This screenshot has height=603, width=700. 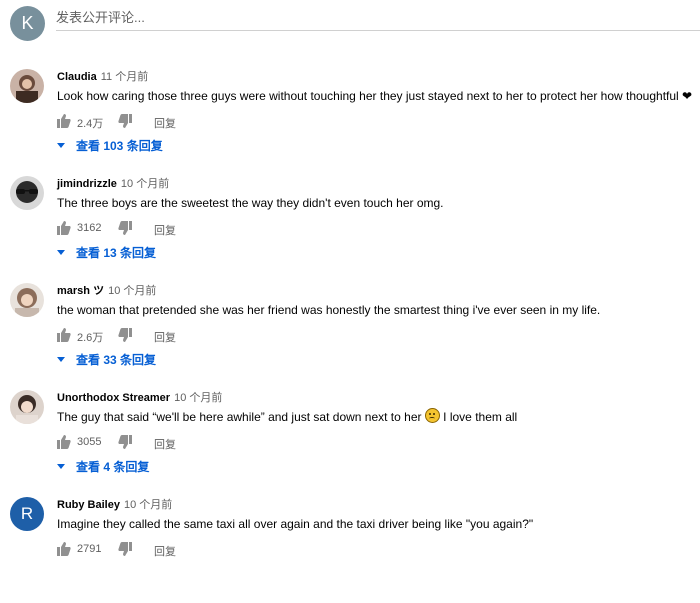 I want to click on comment-body-continued: I love them all, so click(x=478, y=417).